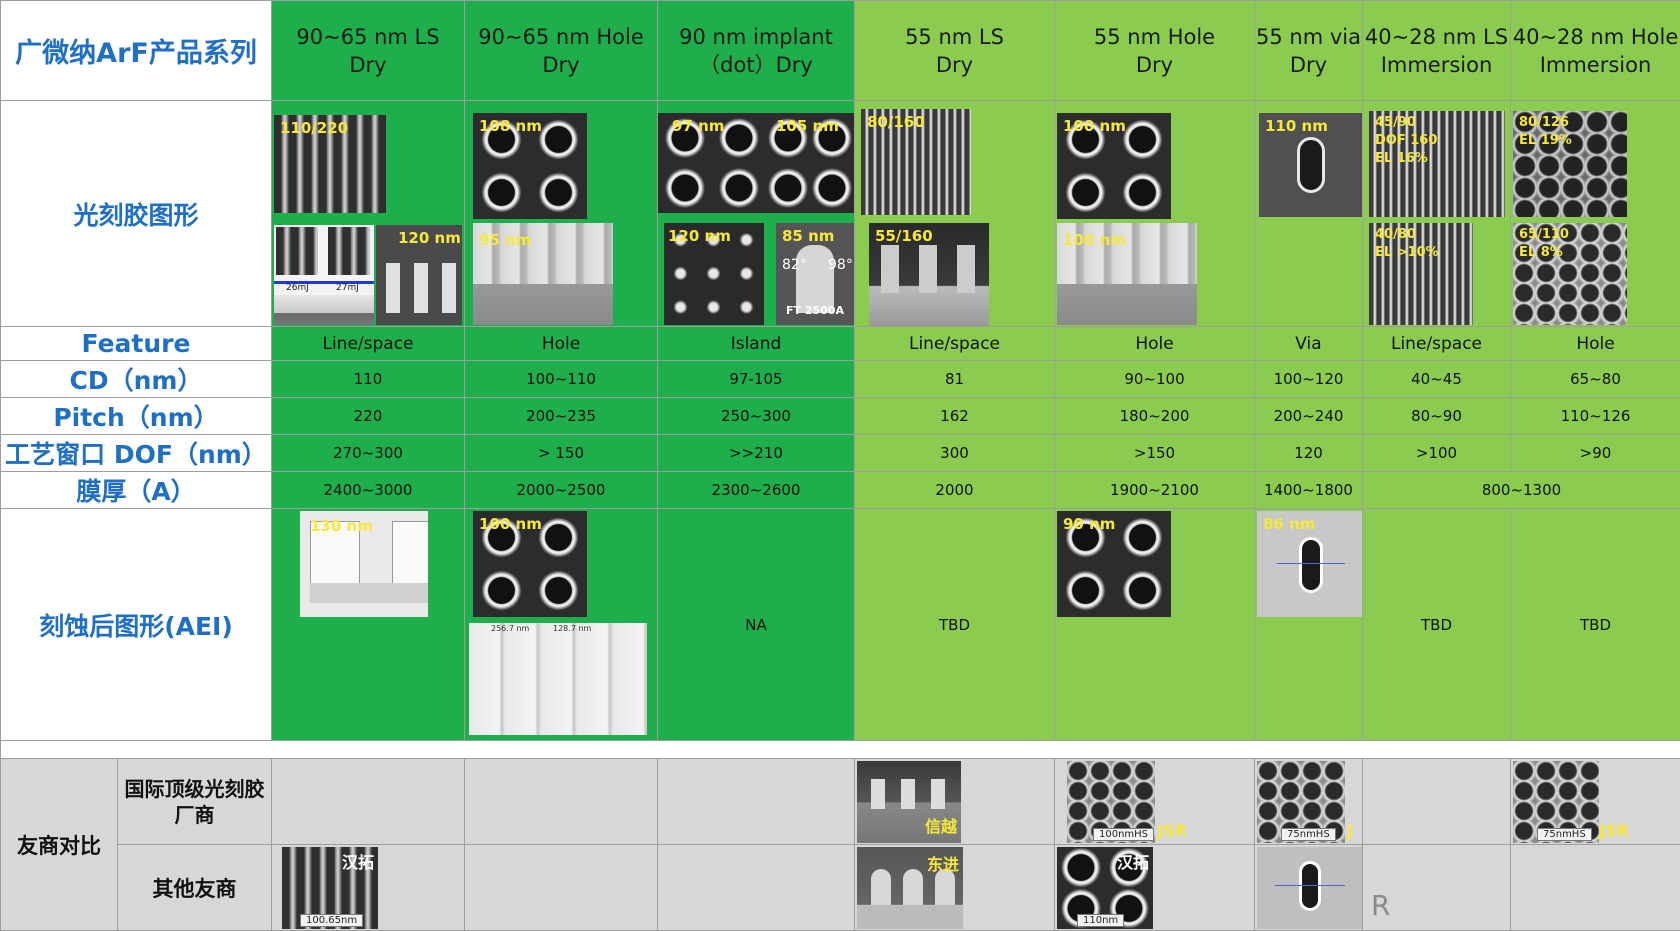  I want to click on sem-image: 256.7 nm 128.7 nm, so click(558, 679).